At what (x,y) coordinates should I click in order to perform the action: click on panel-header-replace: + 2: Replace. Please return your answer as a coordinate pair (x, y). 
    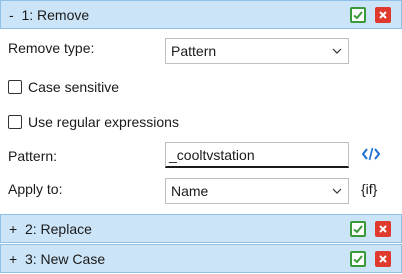
    Looking at the image, I should click on (201, 228).